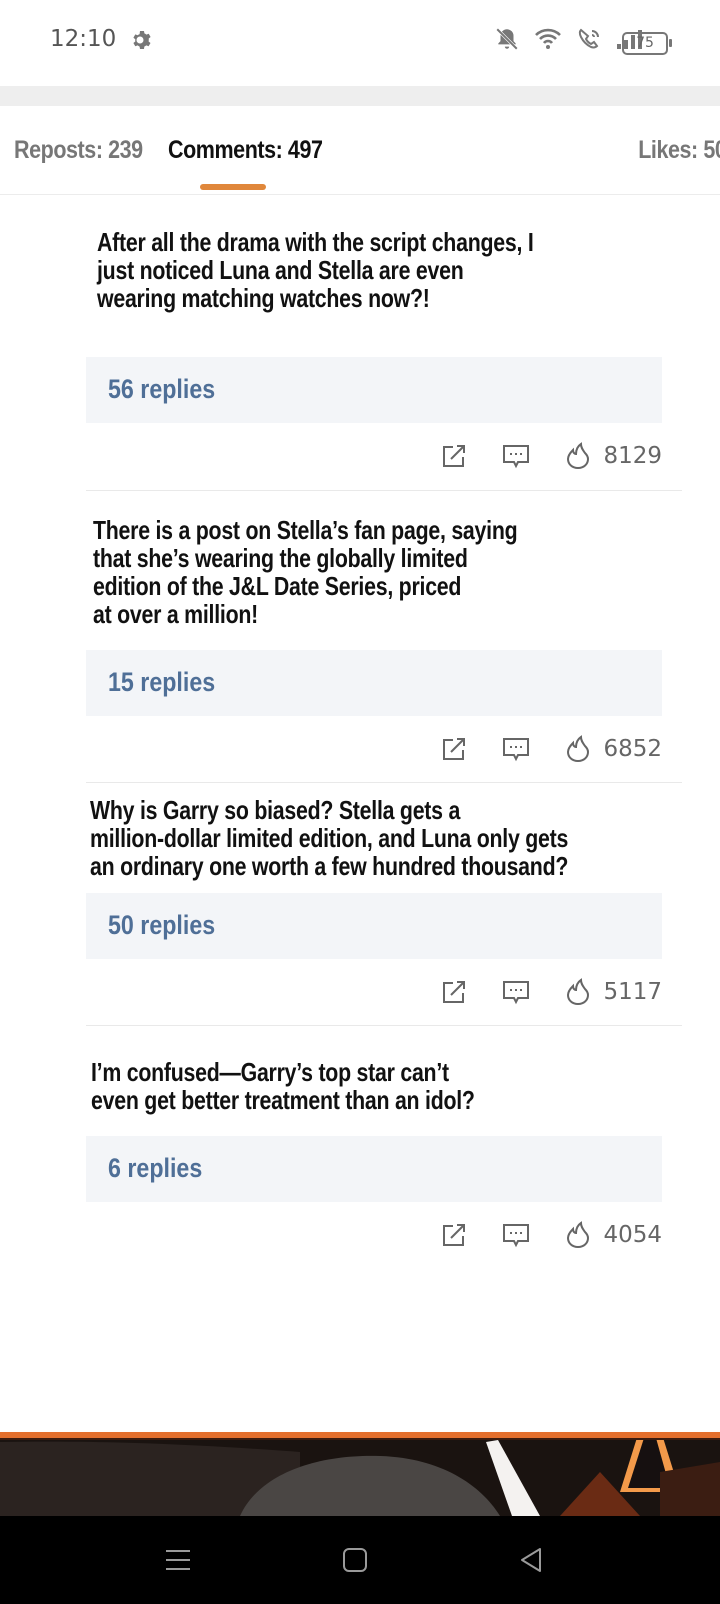  What do you see at coordinates (360, 96) in the screenshot?
I see `separator-band` at bounding box center [360, 96].